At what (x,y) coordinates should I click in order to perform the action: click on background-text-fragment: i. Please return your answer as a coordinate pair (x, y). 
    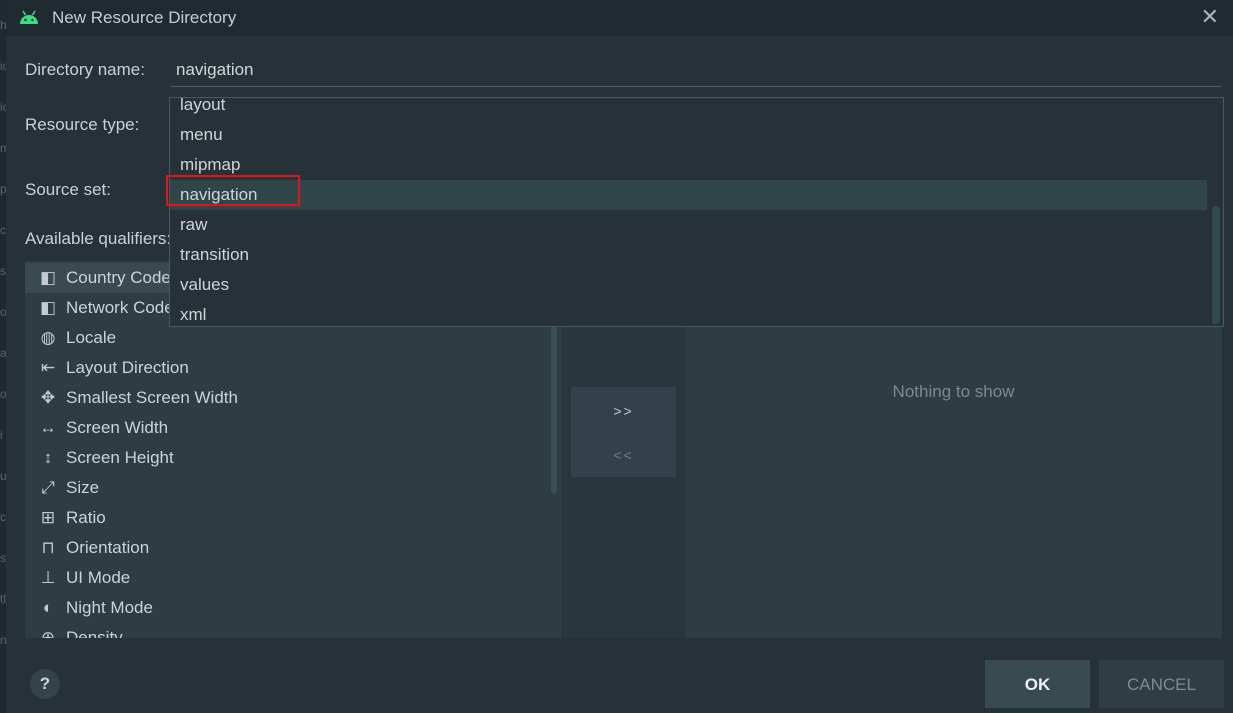
    Looking at the image, I should click on (1, 435).